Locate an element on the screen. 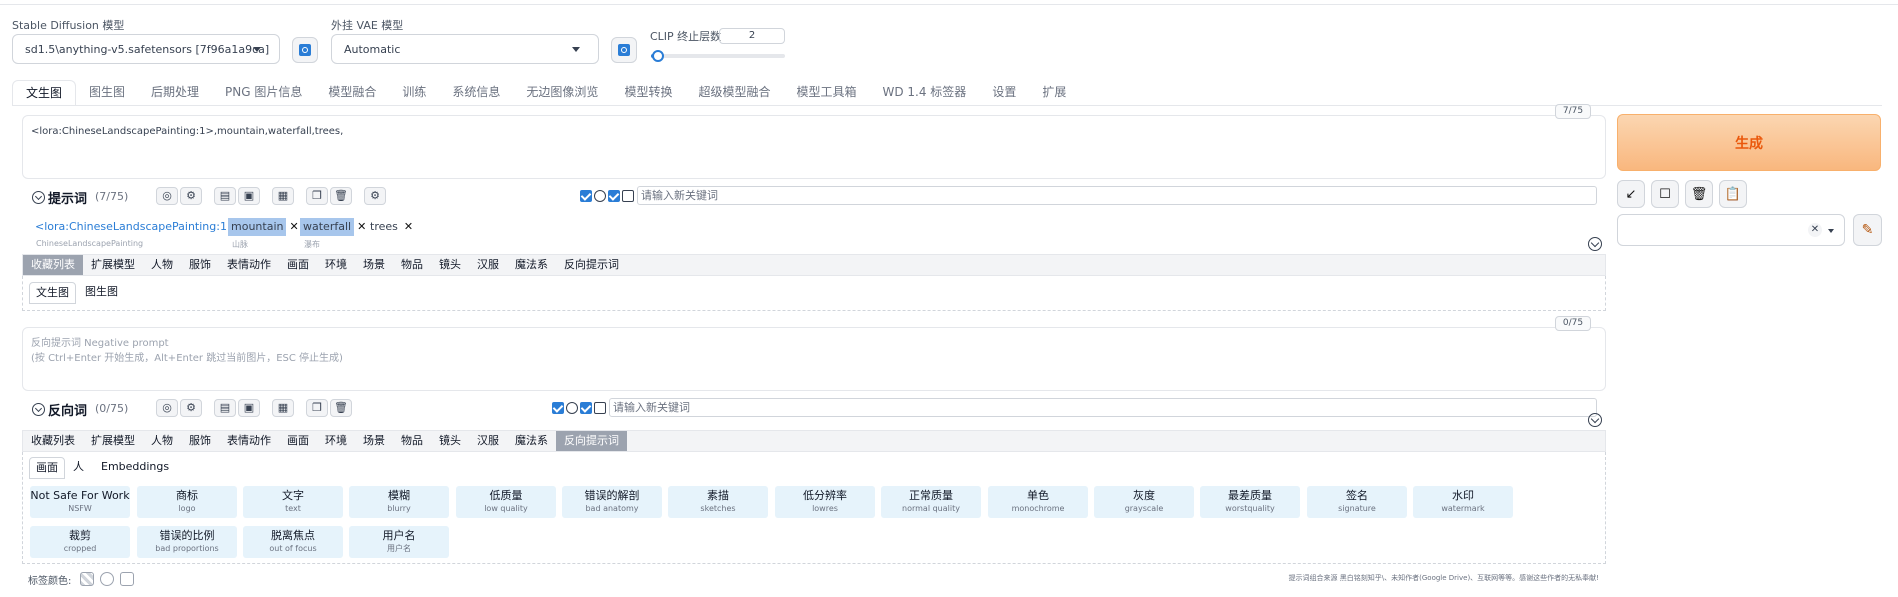  tab-model-merge: 模型融合 is located at coordinates (352, 93).